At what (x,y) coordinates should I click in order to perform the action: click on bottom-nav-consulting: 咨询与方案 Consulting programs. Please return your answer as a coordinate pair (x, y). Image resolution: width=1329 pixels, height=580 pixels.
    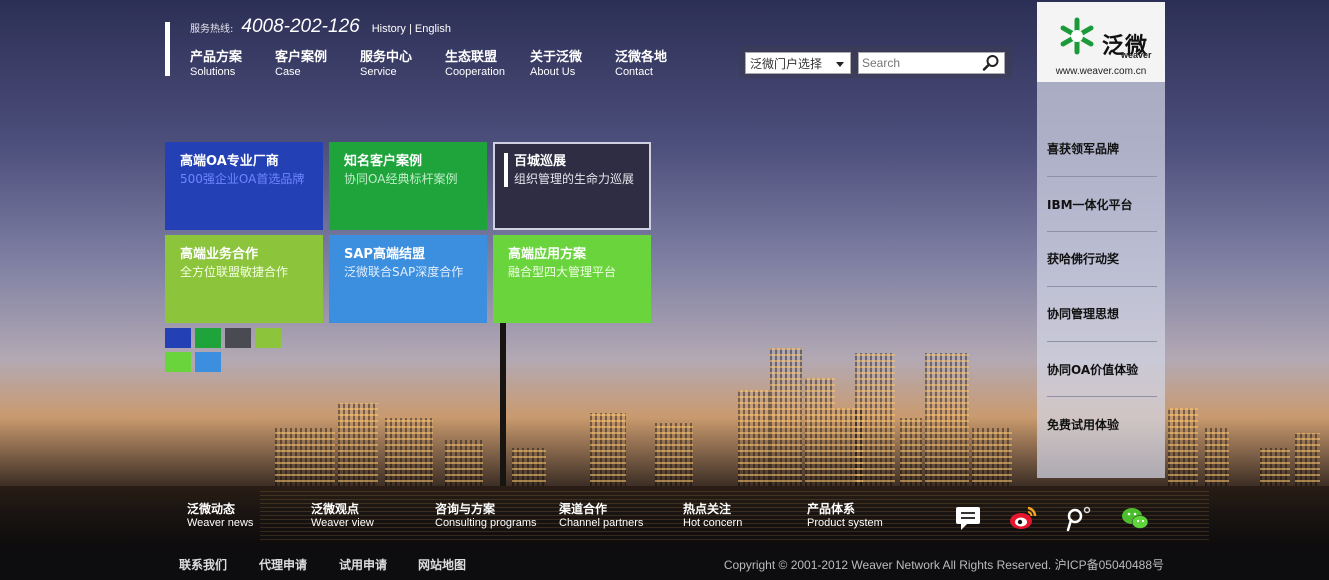
    Looking at the image, I should click on (497, 516).